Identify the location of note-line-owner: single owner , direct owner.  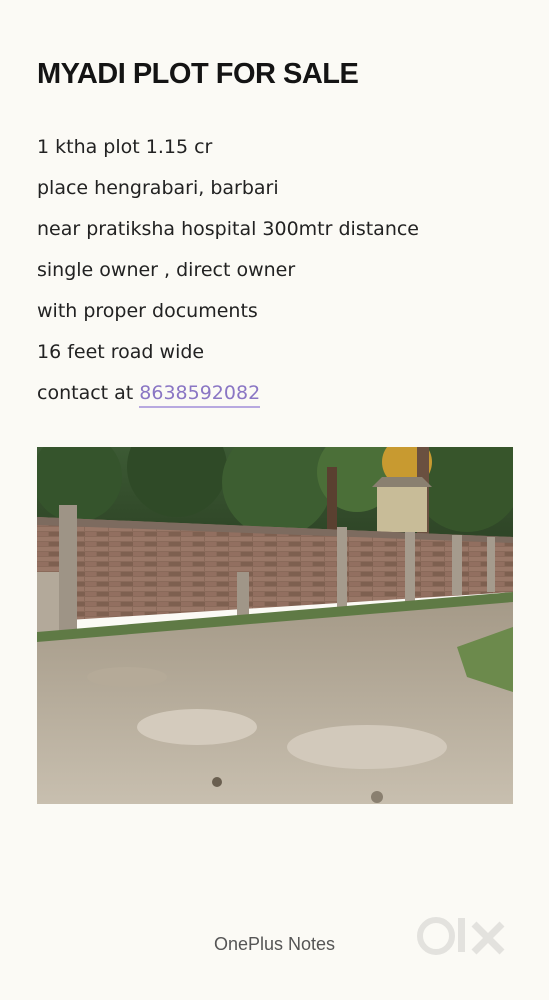
(166, 270).